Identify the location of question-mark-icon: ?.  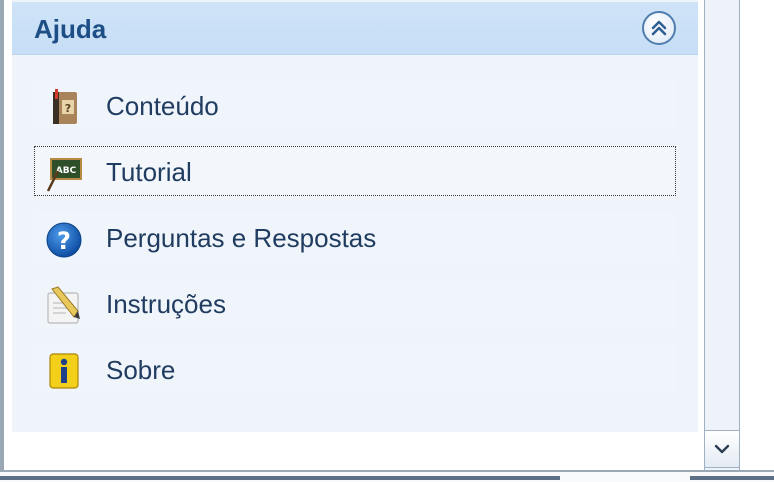
(64, 240).